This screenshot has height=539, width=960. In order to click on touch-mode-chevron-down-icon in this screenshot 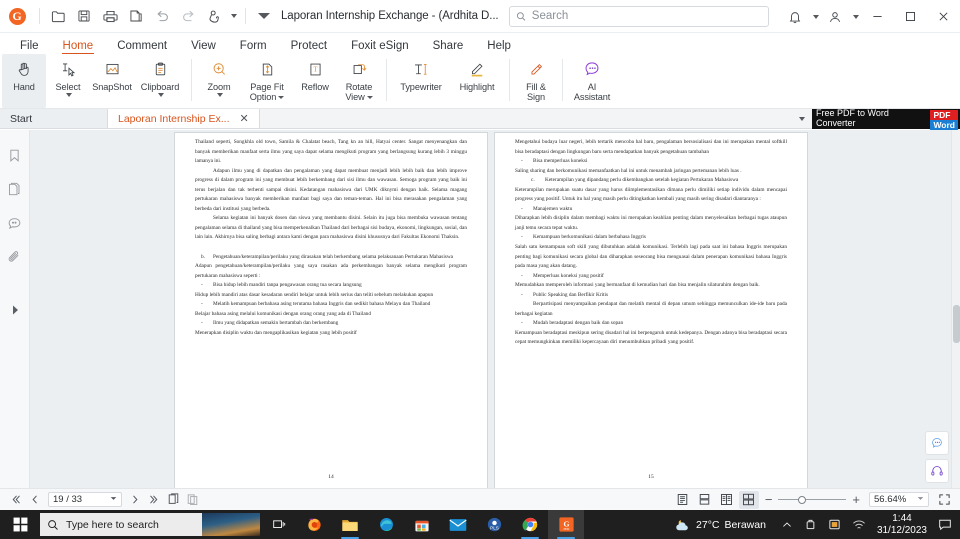, I will do `click(233, 16)`.